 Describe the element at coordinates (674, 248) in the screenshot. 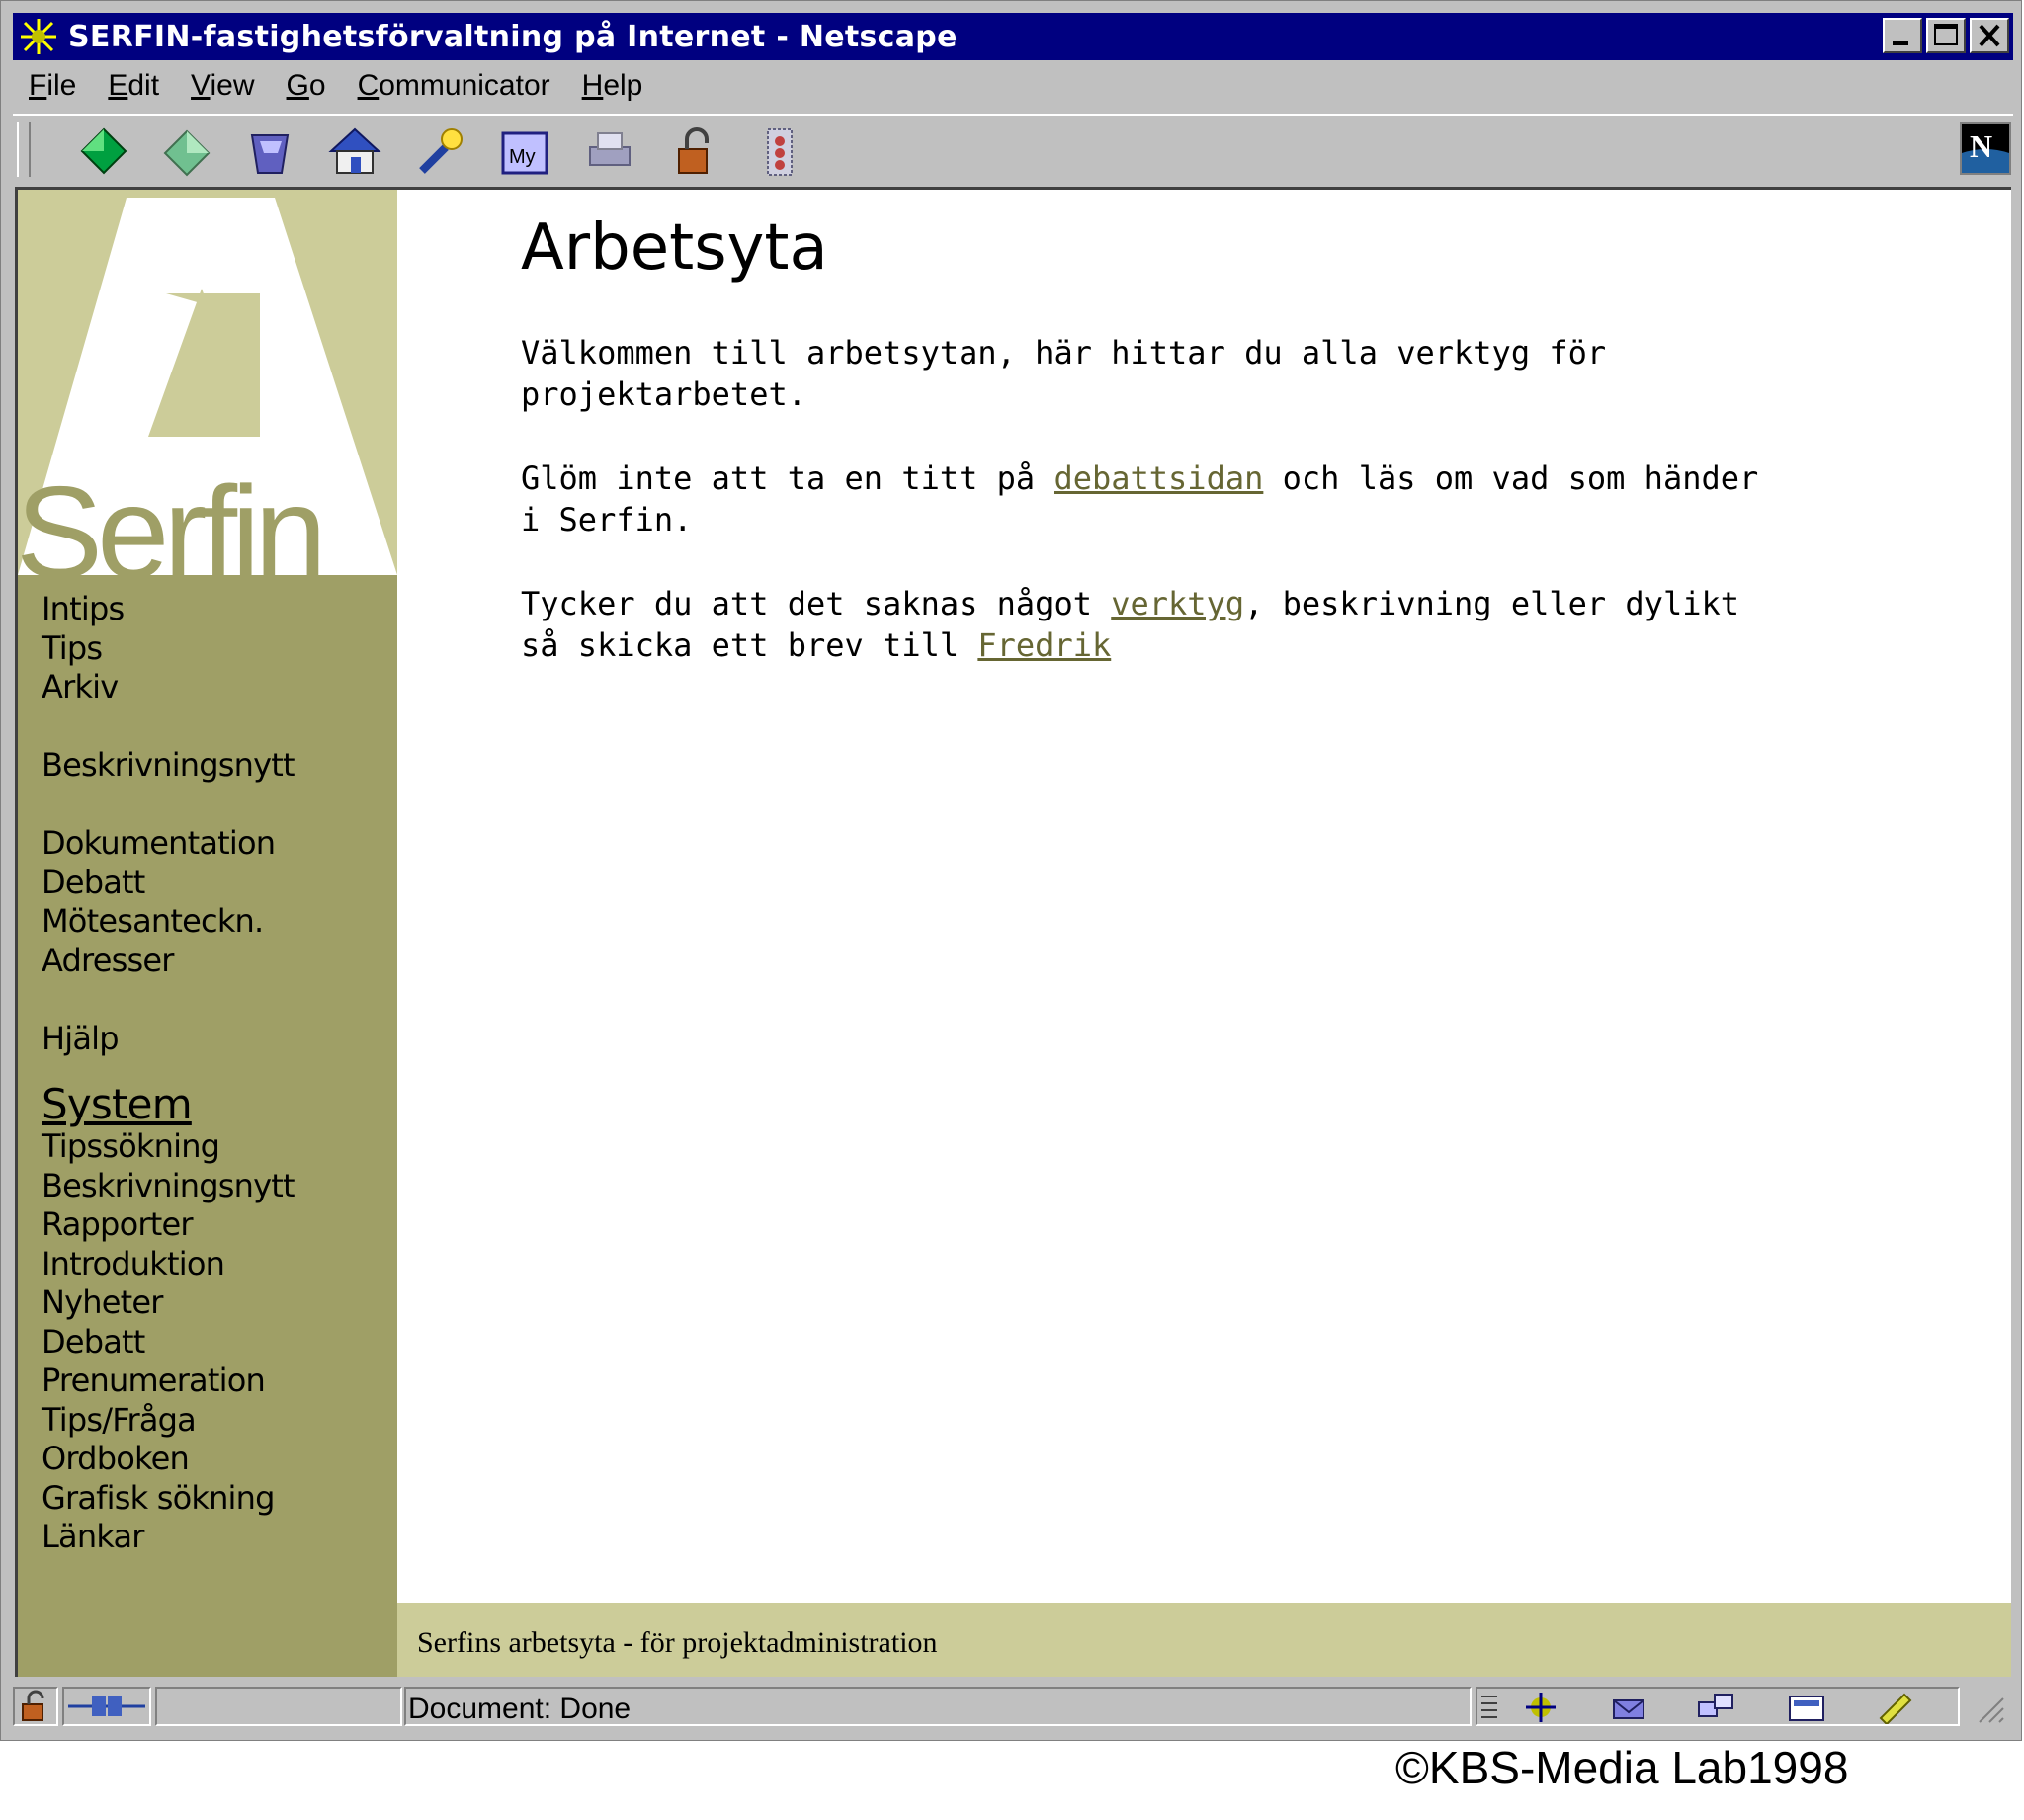

I see `page-title: Arbetsyta` at that location.